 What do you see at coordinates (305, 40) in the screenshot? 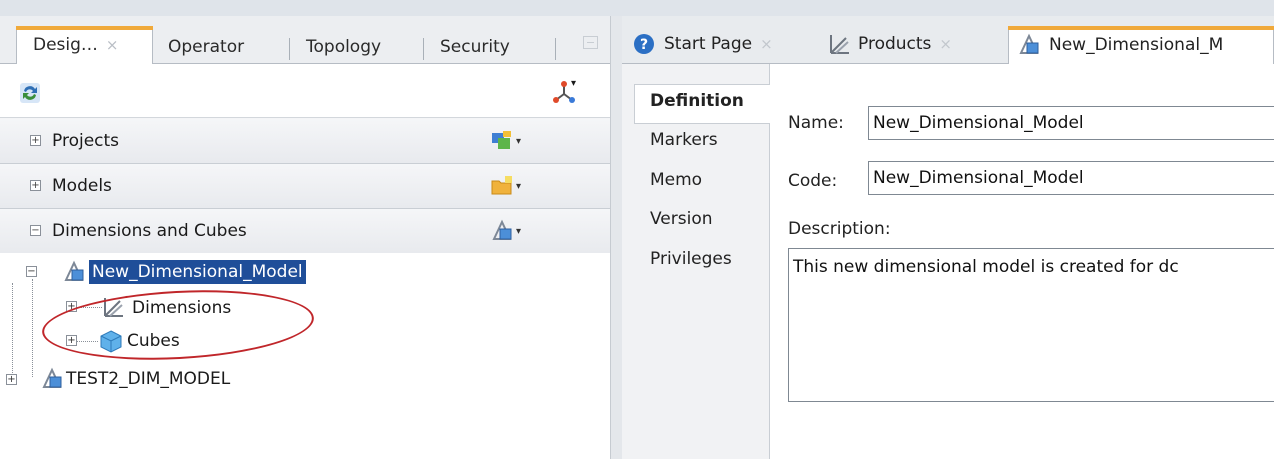
I see `navigator-tab-bar: Desig… × Operator Topology Security` at bounding box center [305, 40].